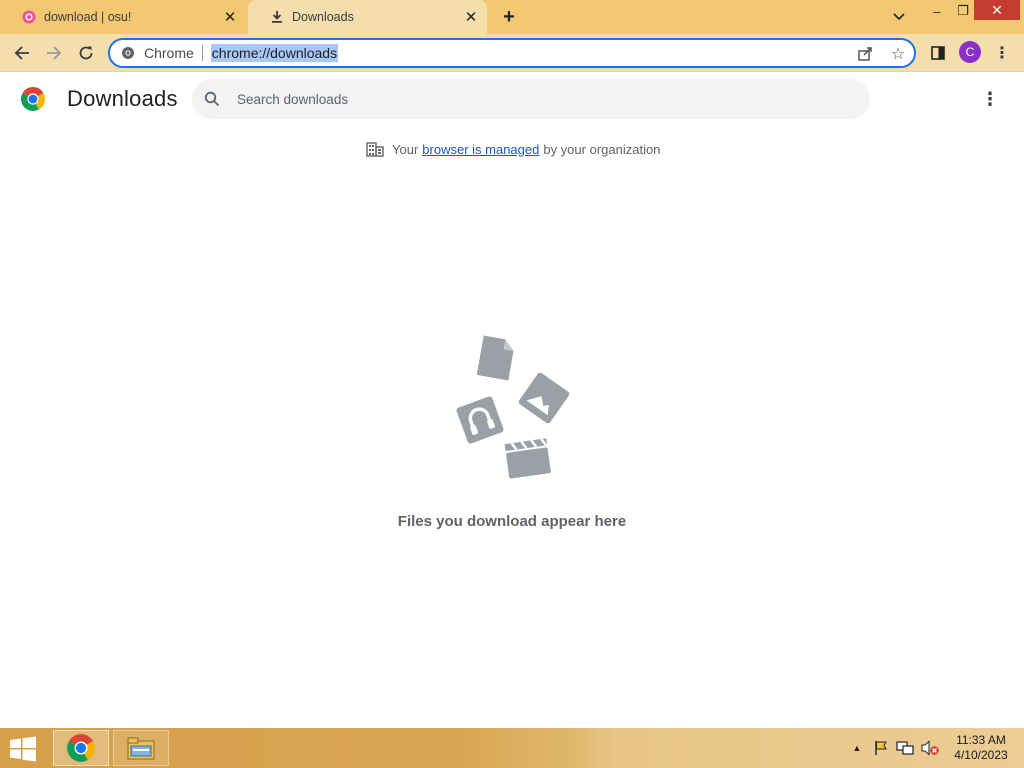 The image size is (1024, 768). What do you see at coordinates (367, 17) in the screenshot?
I see `tab-downloads: Downloads ✕` at bounding box center [367, 17].